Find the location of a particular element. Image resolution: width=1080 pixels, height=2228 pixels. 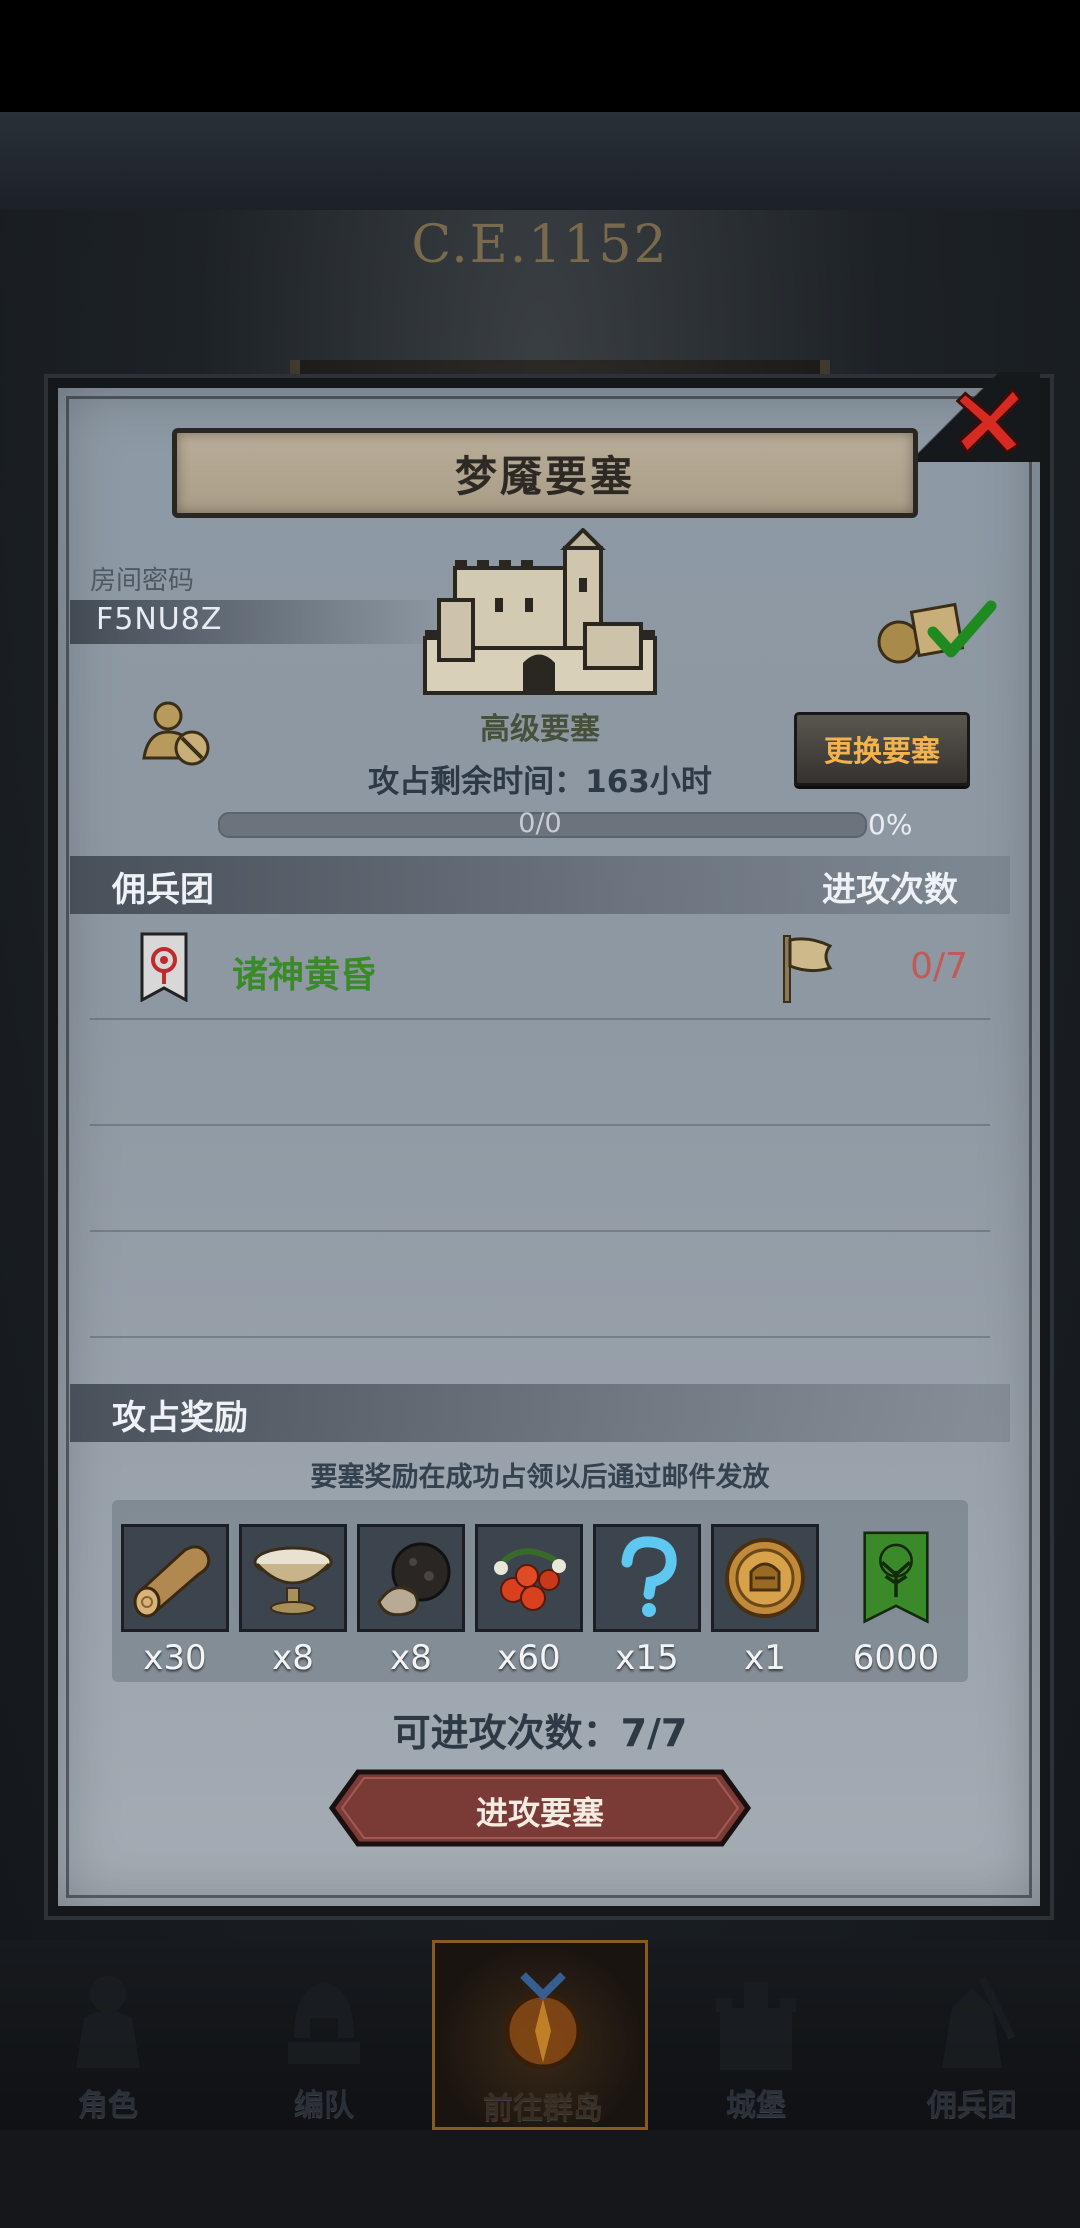

reward-item: 6000 is located at coordinates (896, 1601).